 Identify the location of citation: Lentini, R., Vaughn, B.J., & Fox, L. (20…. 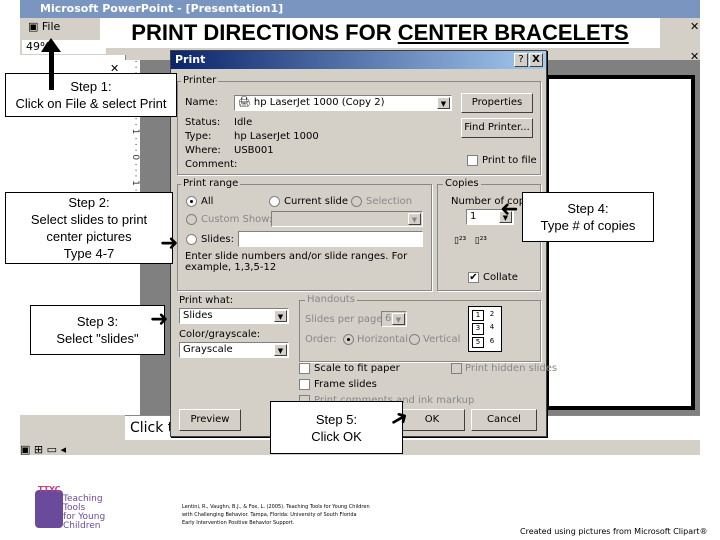
(276, 515).